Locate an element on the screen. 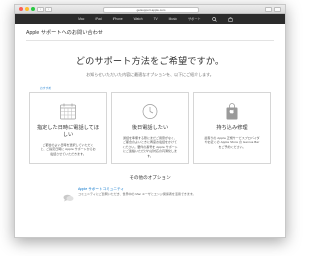  forward-button: › is located at coordinates (48, 9).